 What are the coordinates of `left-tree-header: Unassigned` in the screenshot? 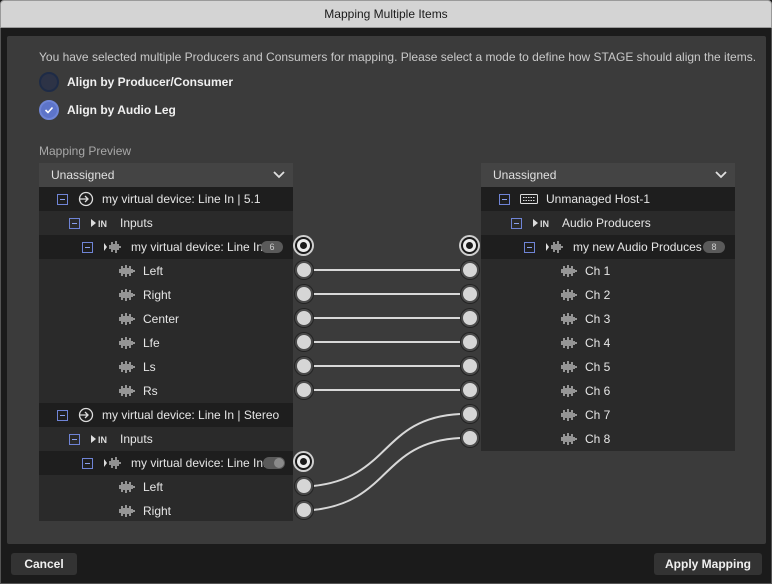 It's located at (166, 175).